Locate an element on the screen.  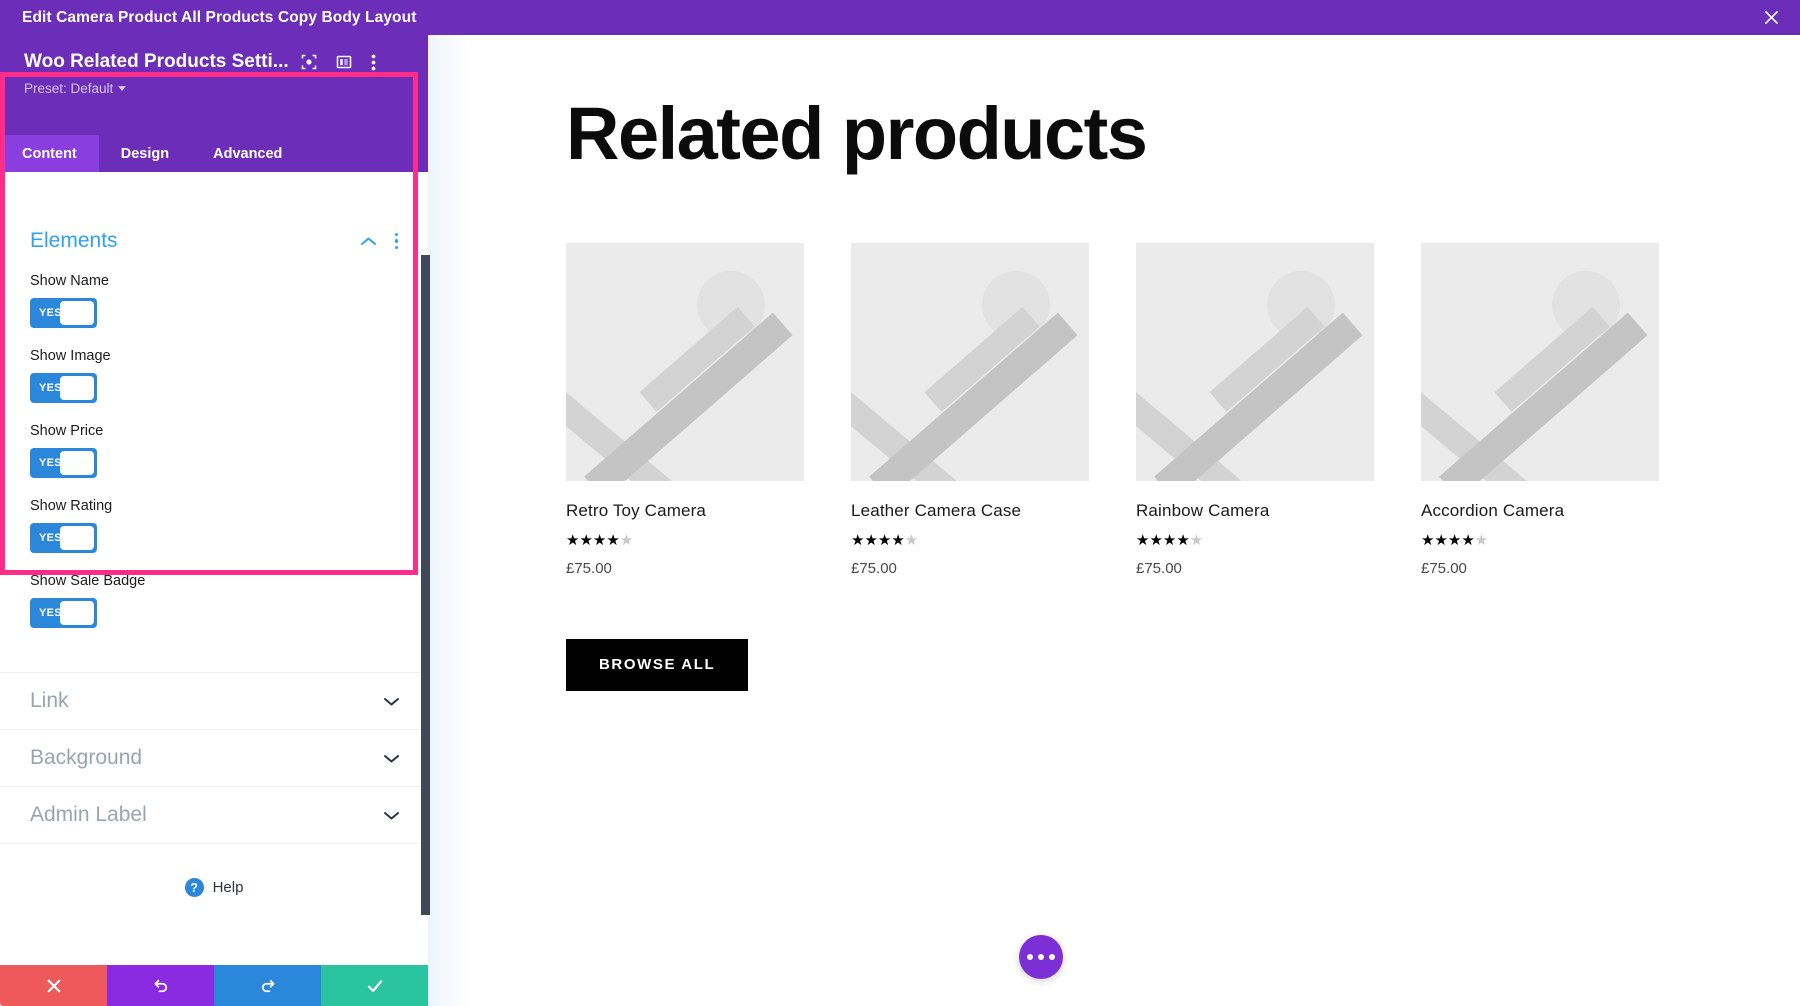
browse-all-button: BROWSE ALL is located at coordinates (657, 664).